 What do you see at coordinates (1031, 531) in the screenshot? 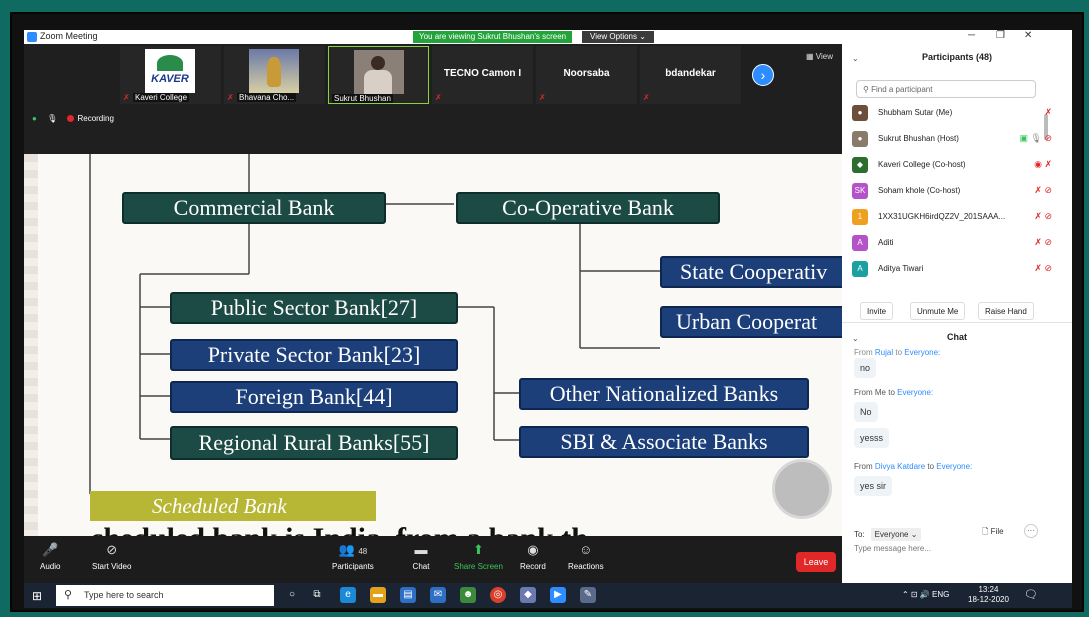
I see `more-options-icon: ···` at bounding box center [1031, 531].